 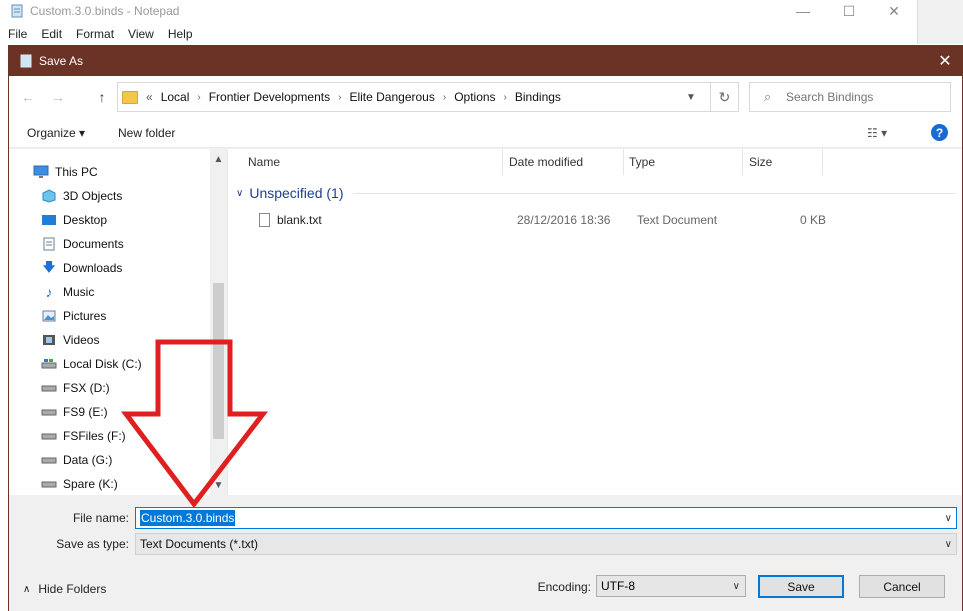 What do you see at coordinates (179, 34) in the screenshot?
I see `menu-help: Help` at bounding box center [179, 34].